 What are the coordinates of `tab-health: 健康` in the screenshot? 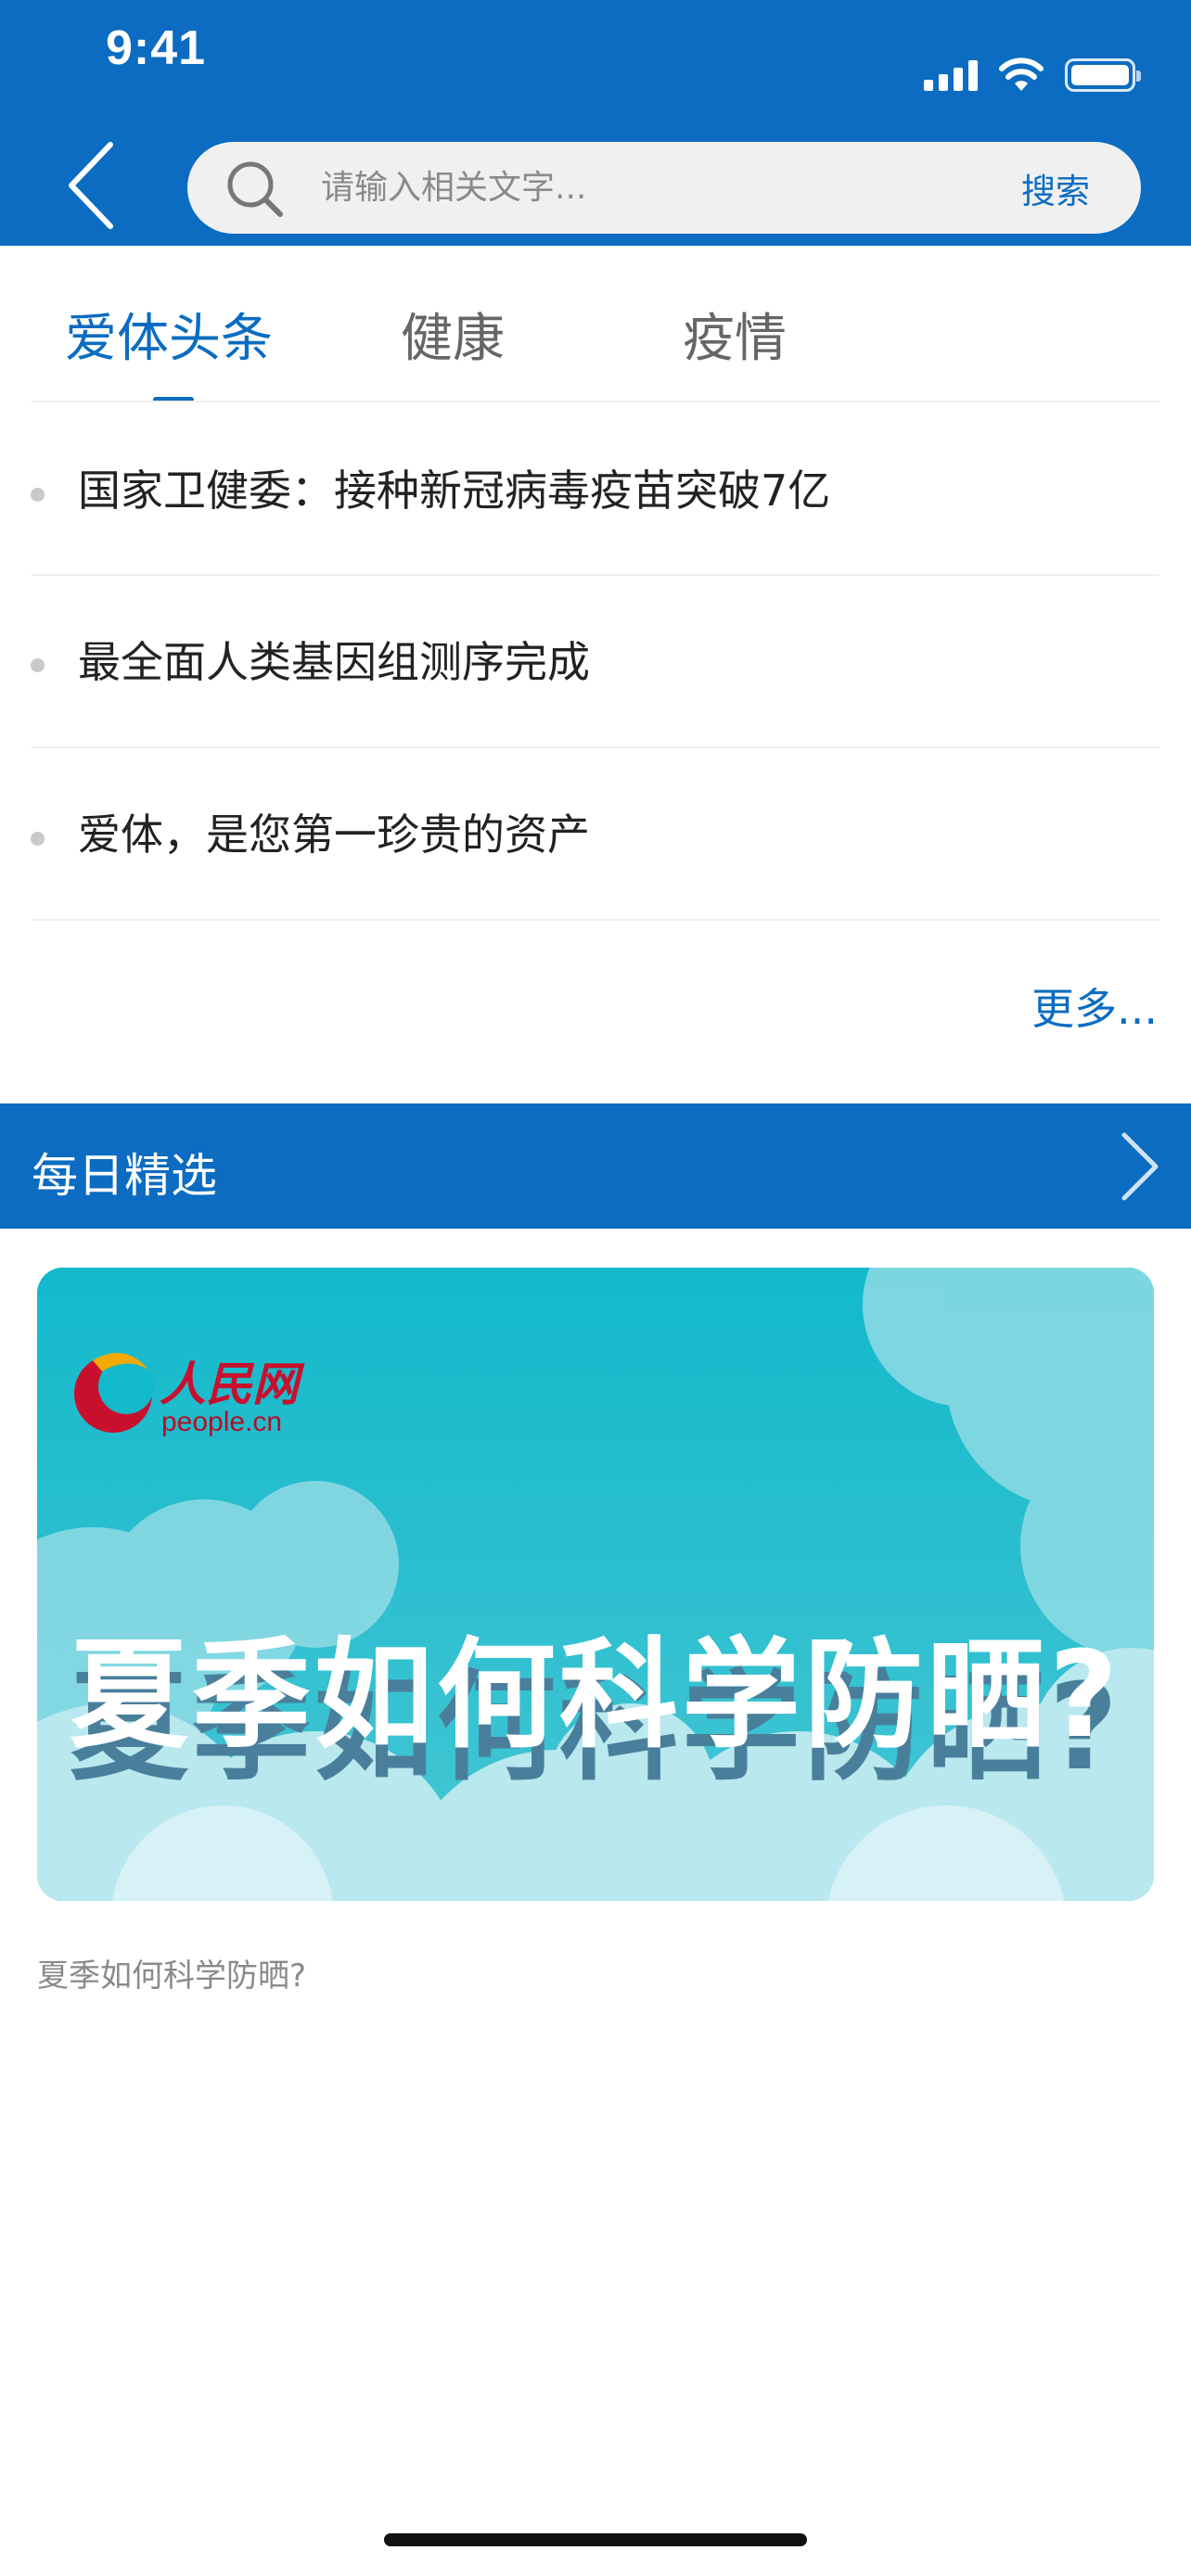 It's located at (453, 334).